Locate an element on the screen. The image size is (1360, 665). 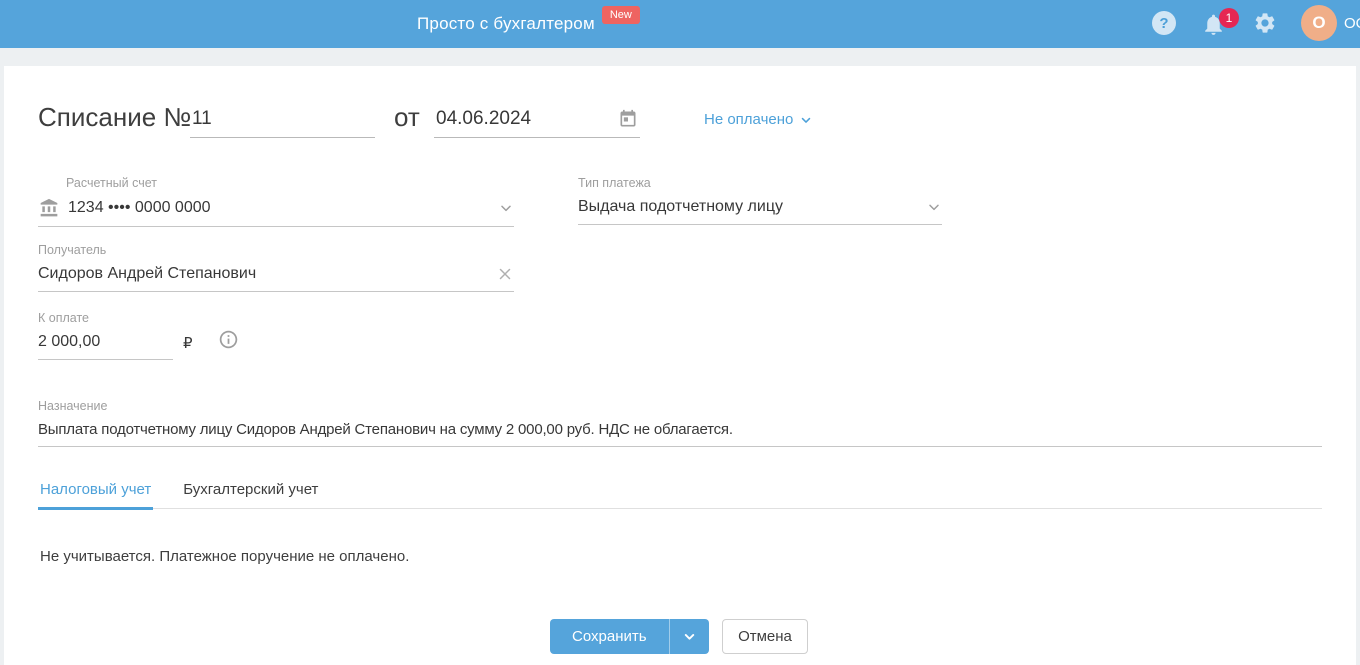
payment-type-input is located at coordinates (748, 207).